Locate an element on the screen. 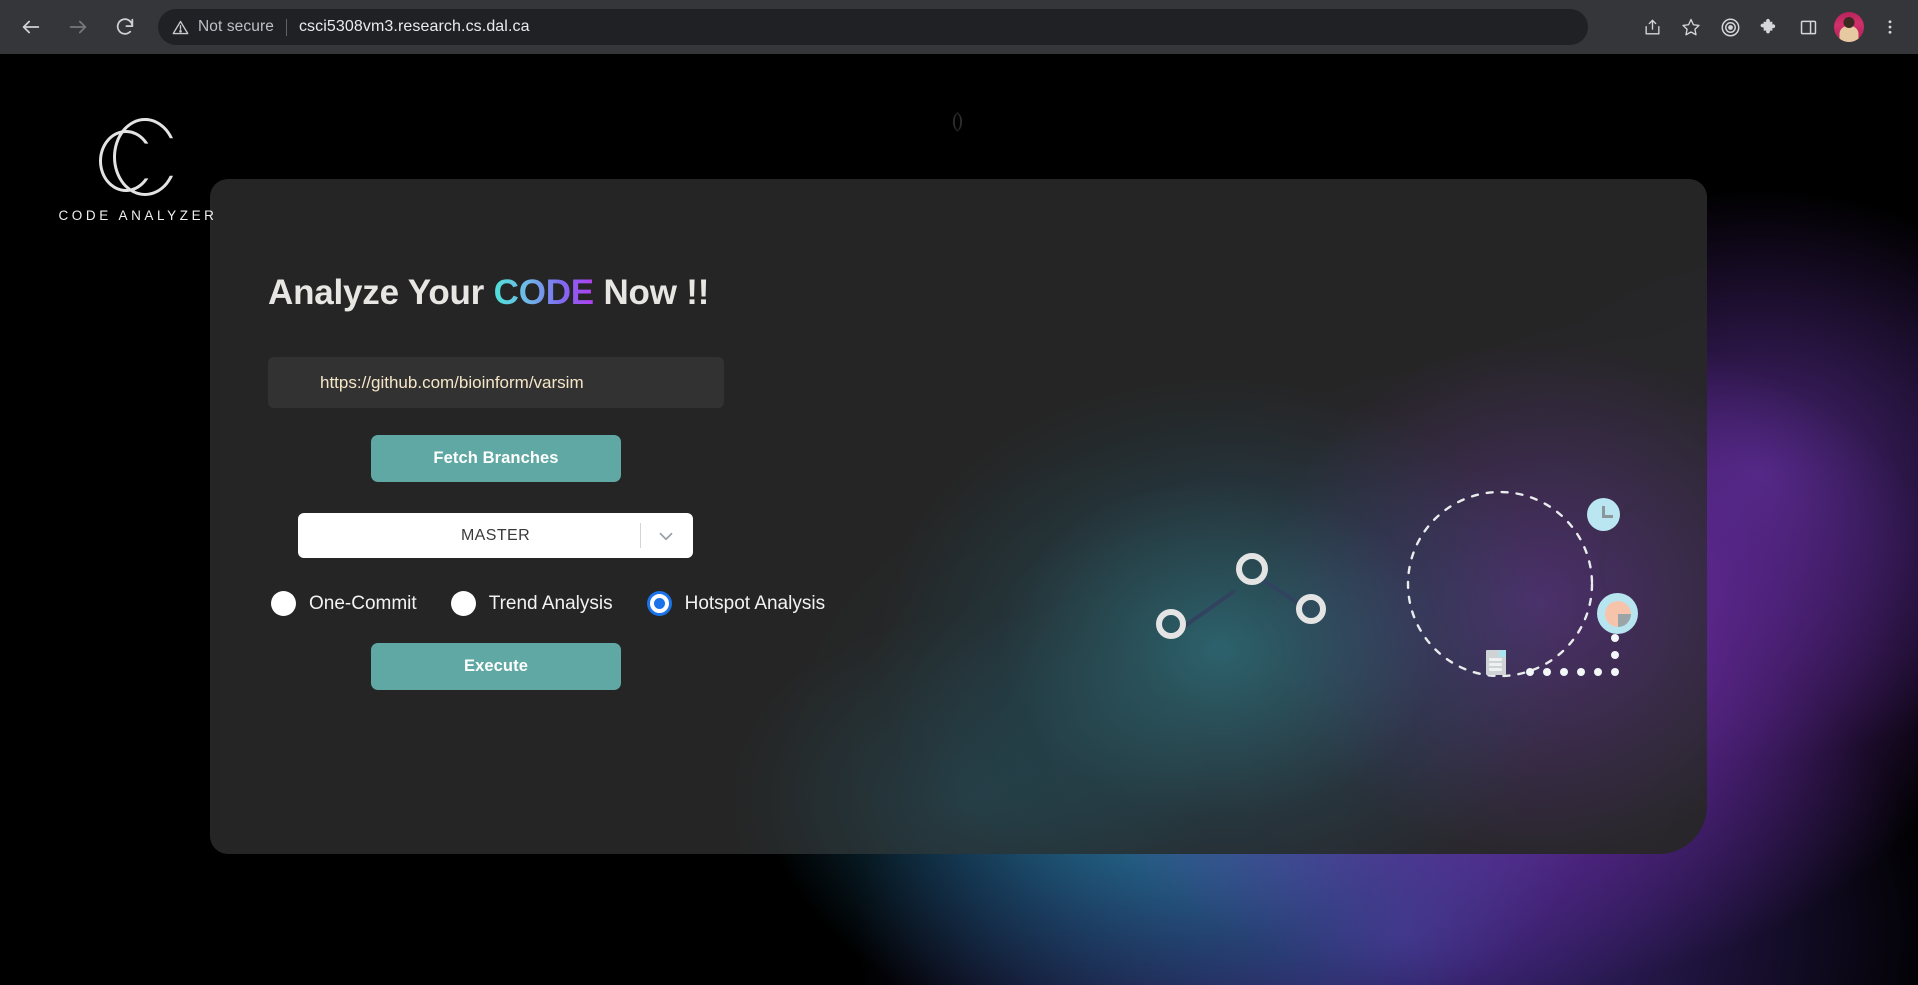 This screenshot has width=1918, height=985. radio-label-trend-analysis: Trend Analysis is located at coordinates (550, 603).